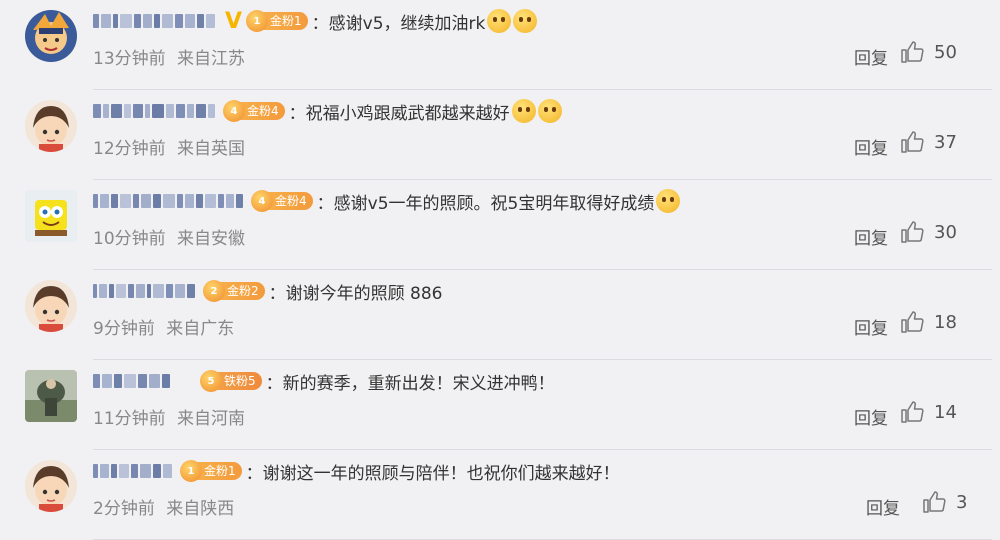  What do you see at coordinates (200, 329) in the screenshot?
I see `comment-location: 来自广东` at bounding box center [200, 329].